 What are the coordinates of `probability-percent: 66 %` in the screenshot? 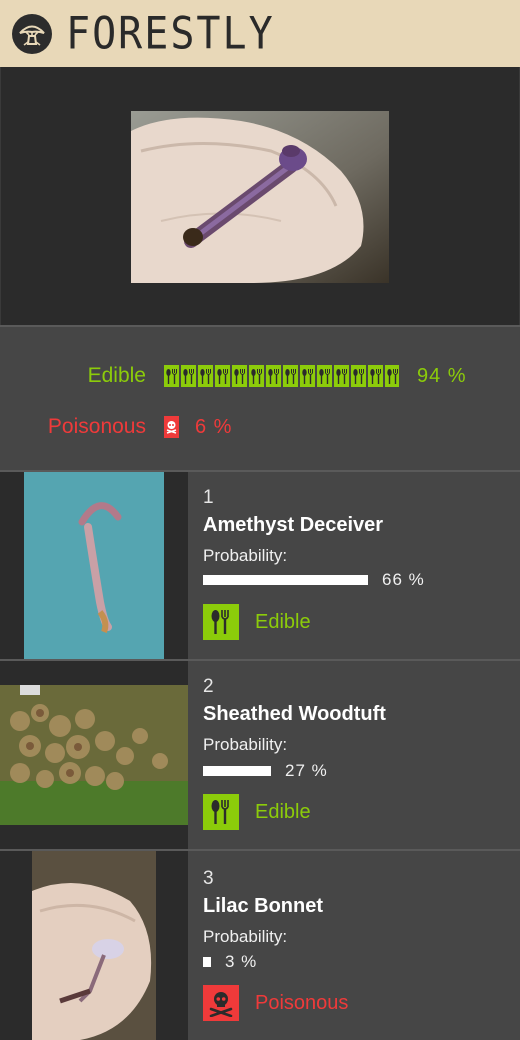 It's located at (403, 579).